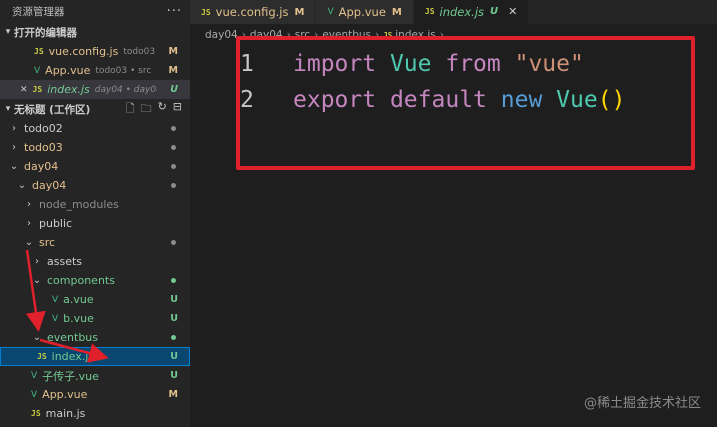  Describe the element at coordinates (130, 109) in the screenshot. I see `new-file-icon: 🗋` at that location.